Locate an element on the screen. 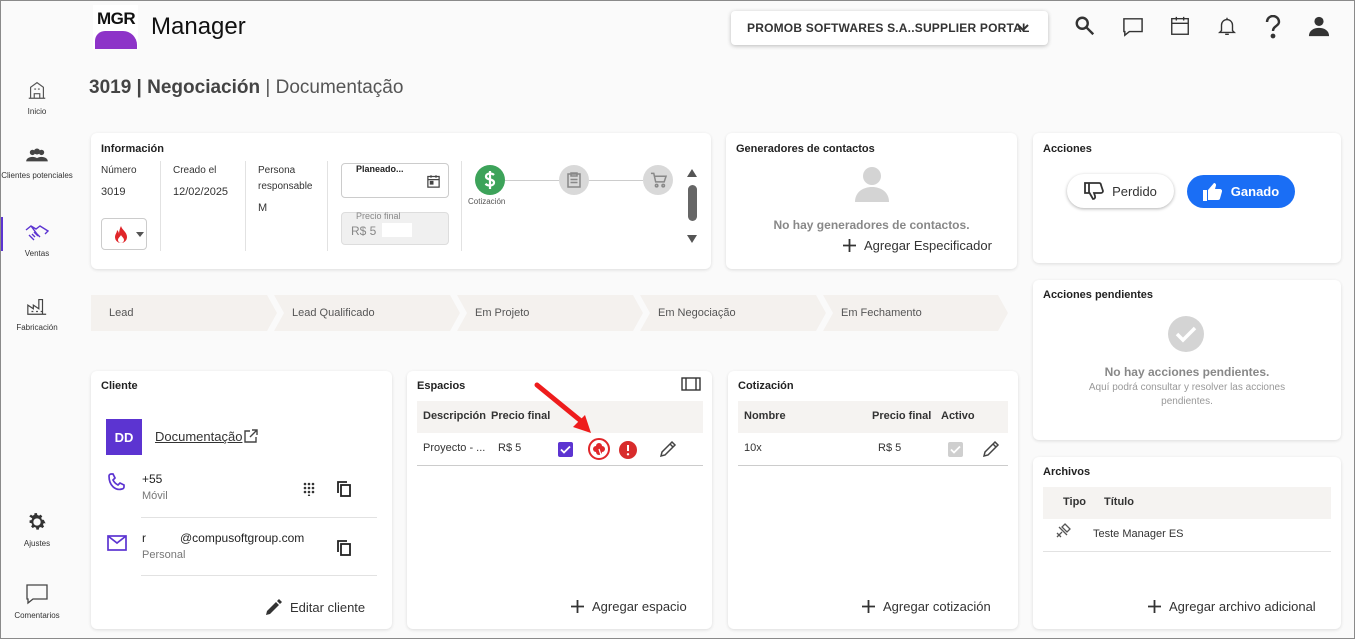 The height and width of the screenshot is (639, 1355). archivo-title: Teste Manager ES is located at coordinates (1138, 534).